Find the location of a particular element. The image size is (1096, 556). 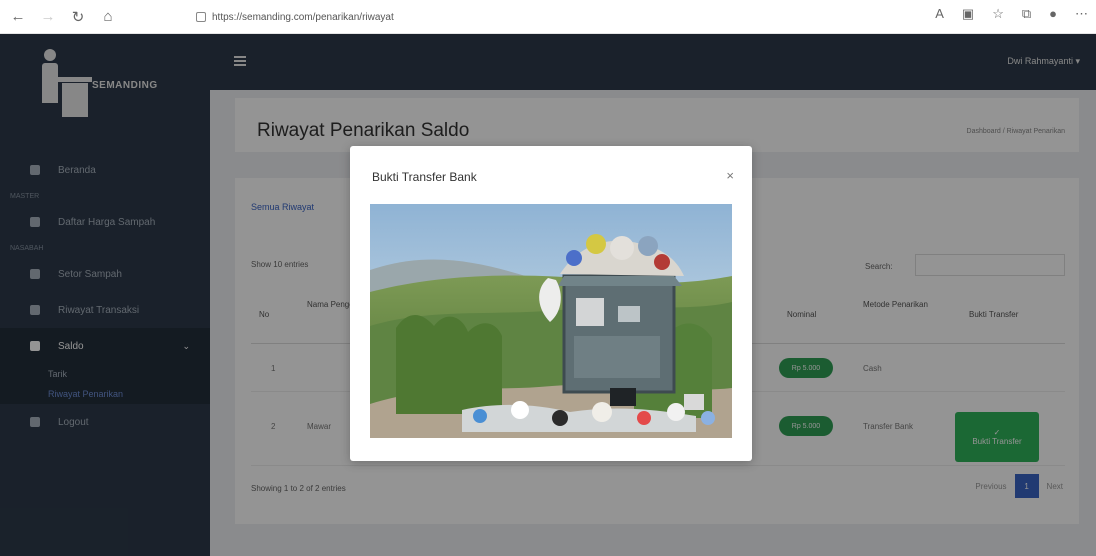

back-icon: ← is located at coordinates (18, 17).